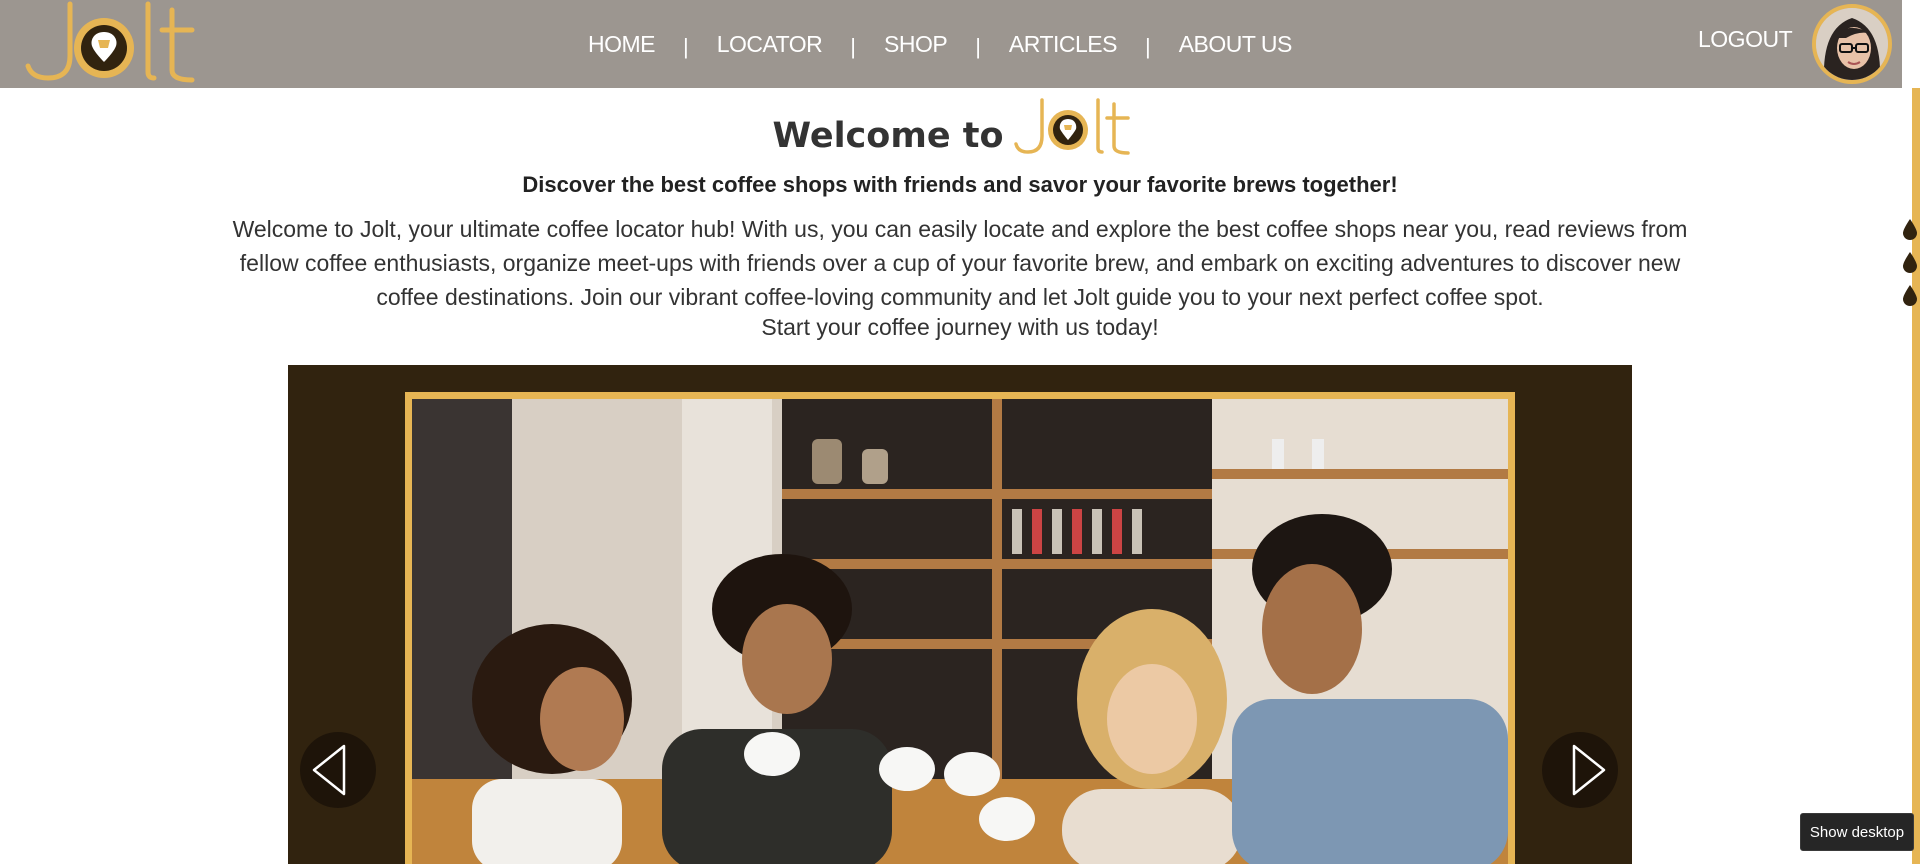 The image size is (1920, 864). Describe the element at coordinates (1745, 39) in the screenshot. I see `logout-link: LOGOUT` at that location.